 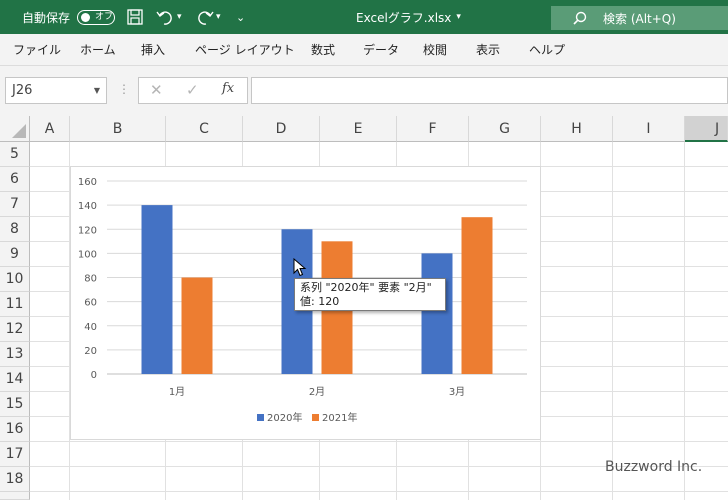 I want to click on chevron-down-icon: ▼, so click(x=97, y=90).